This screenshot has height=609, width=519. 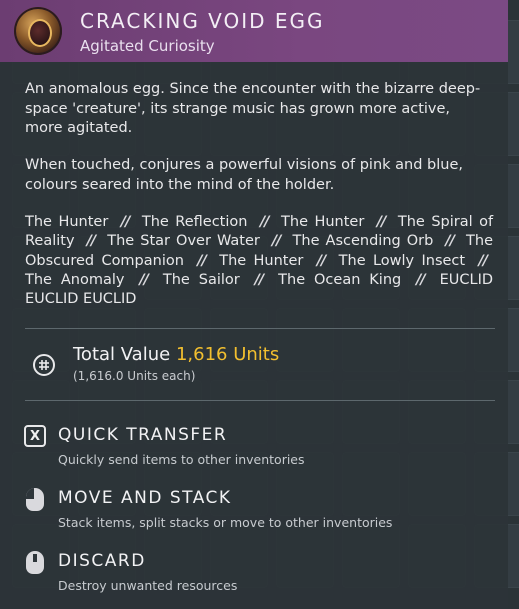 I want to click on void-egg-icon, so click(x=38, y=31).